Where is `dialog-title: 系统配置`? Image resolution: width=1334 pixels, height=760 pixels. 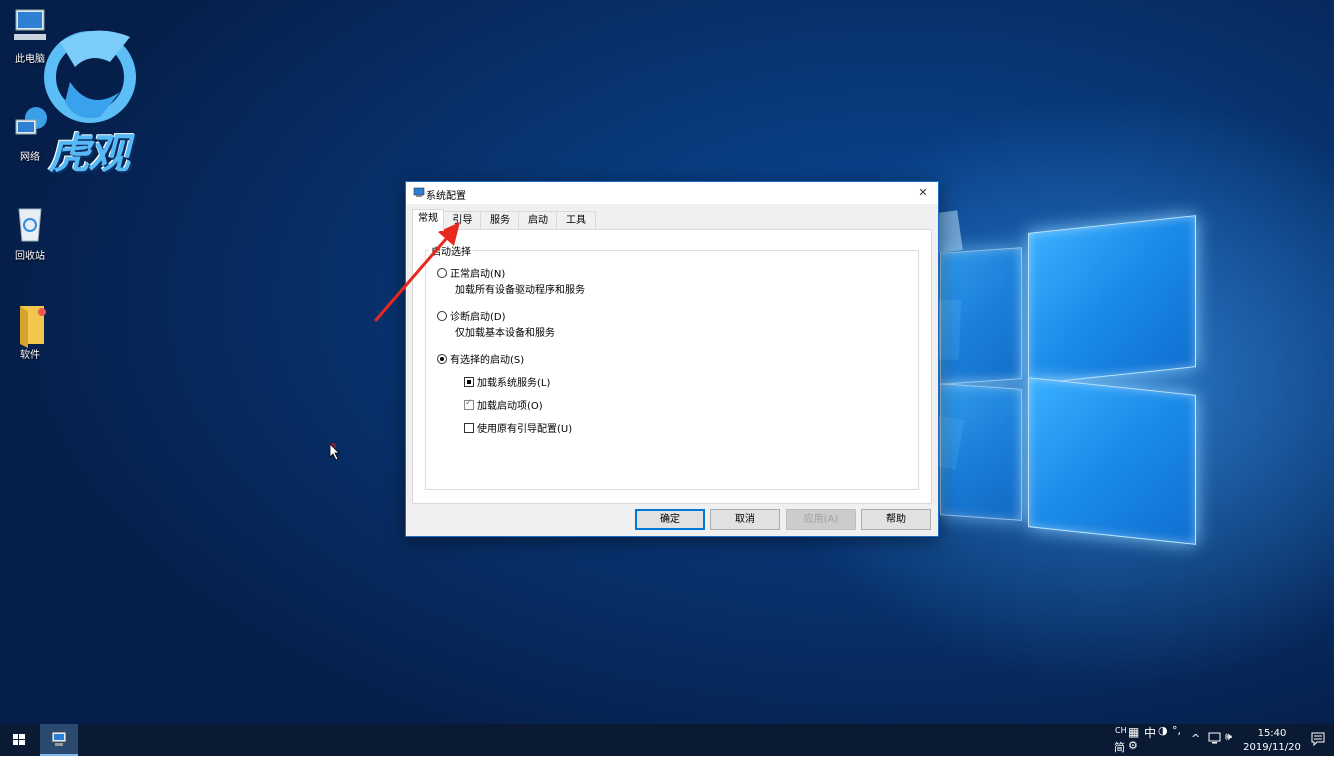 dialog-title: 系统配置 is located at coordinates (446, 196).